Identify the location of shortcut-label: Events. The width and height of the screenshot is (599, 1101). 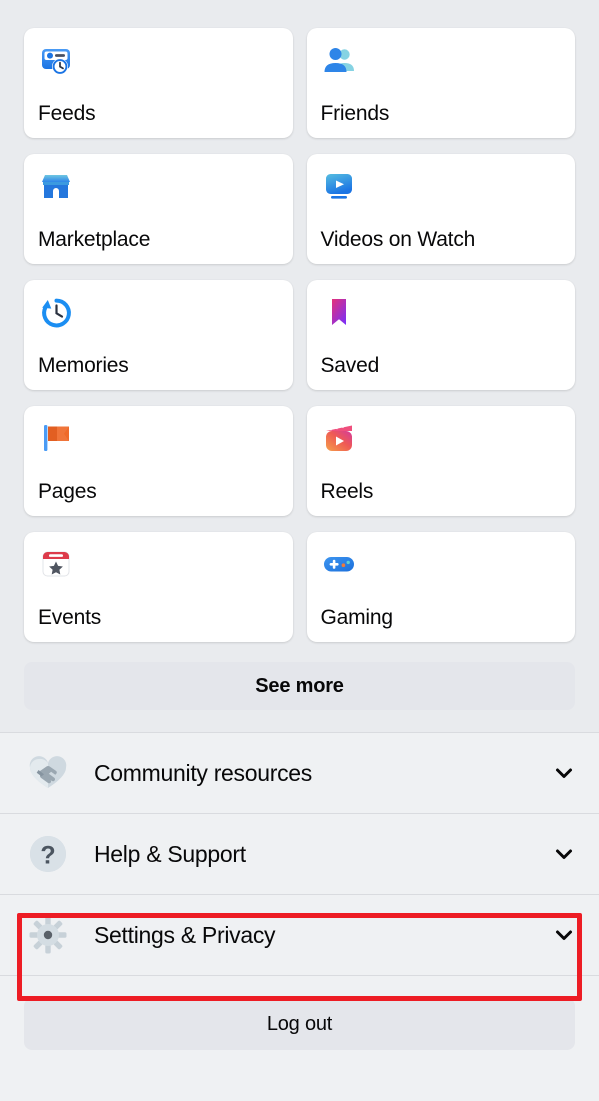
(69, 617).